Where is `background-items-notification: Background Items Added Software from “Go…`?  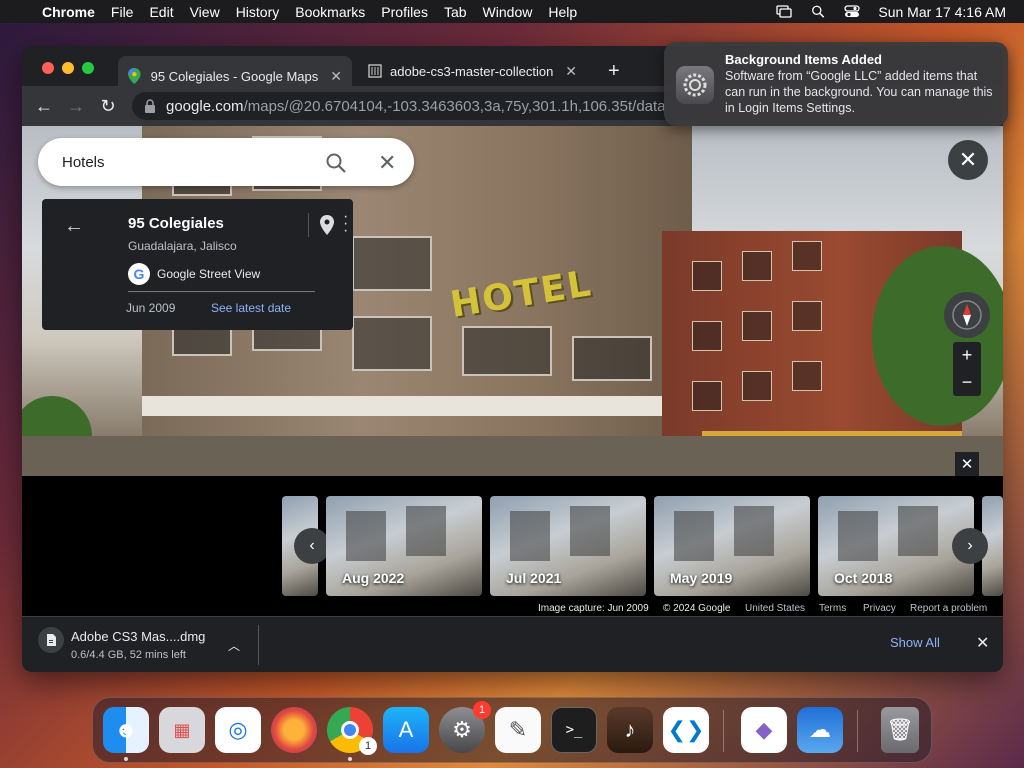 background-items-notification: Background Items Added Software from “Go… is located at coordinates (836, 84).